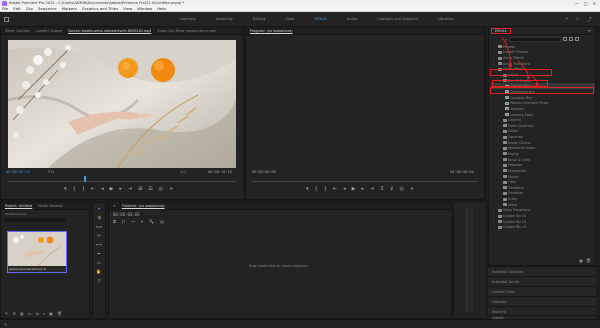 The image size is (600, 328). What do you see at coordinates (352, 19) in the screenshot?
I see `workspace-audio: Audio` at bounding box center [352, 19].